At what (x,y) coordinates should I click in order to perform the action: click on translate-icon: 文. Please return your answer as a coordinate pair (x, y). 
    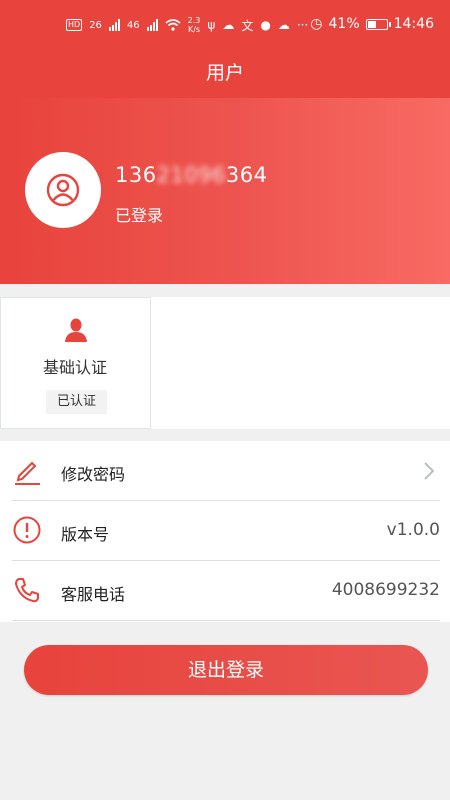
    Looking at the image, I should click on (247, 25).